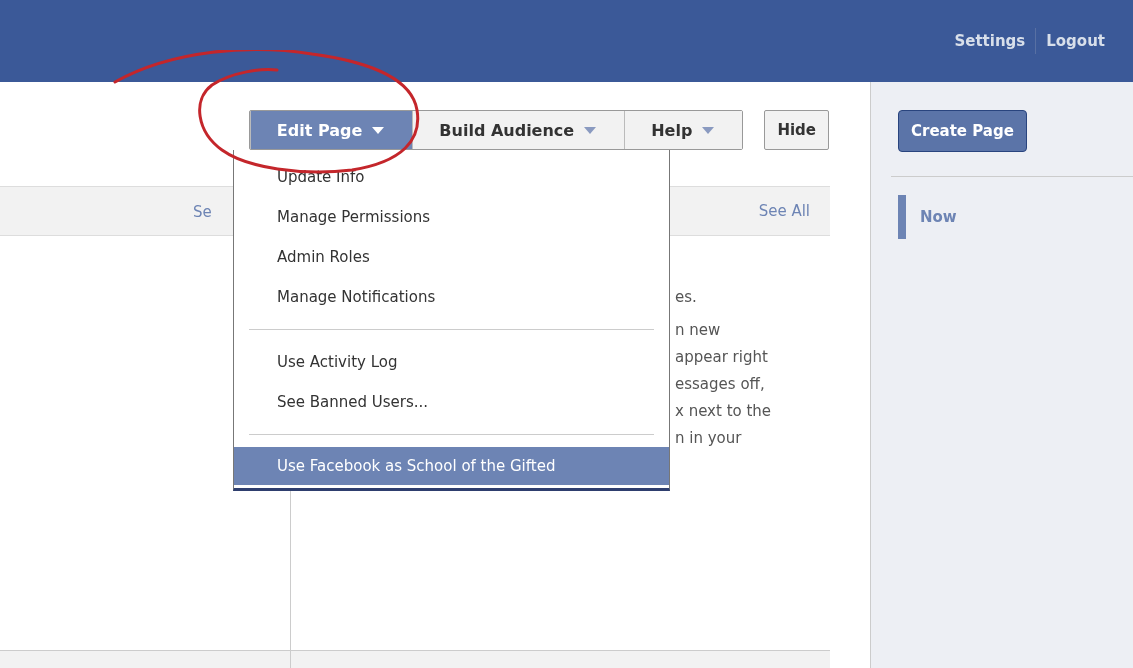 This screenshot has width=1133, height=668. I want to click on menu-item: Use Facebook as School of the Gifted, so click(451, 466).